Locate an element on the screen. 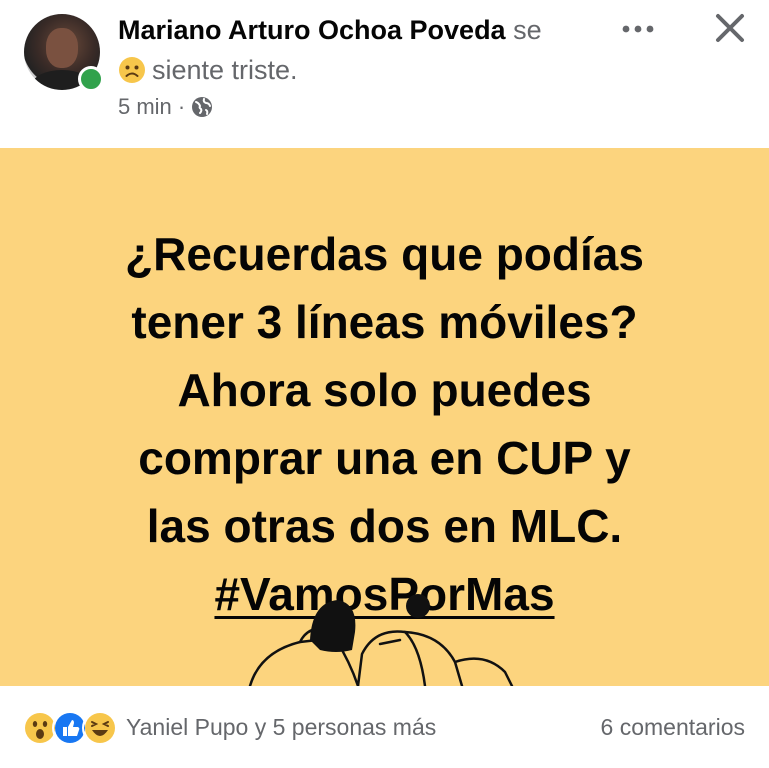  post-meta: 5 min · is located at coordinates (165, 107).